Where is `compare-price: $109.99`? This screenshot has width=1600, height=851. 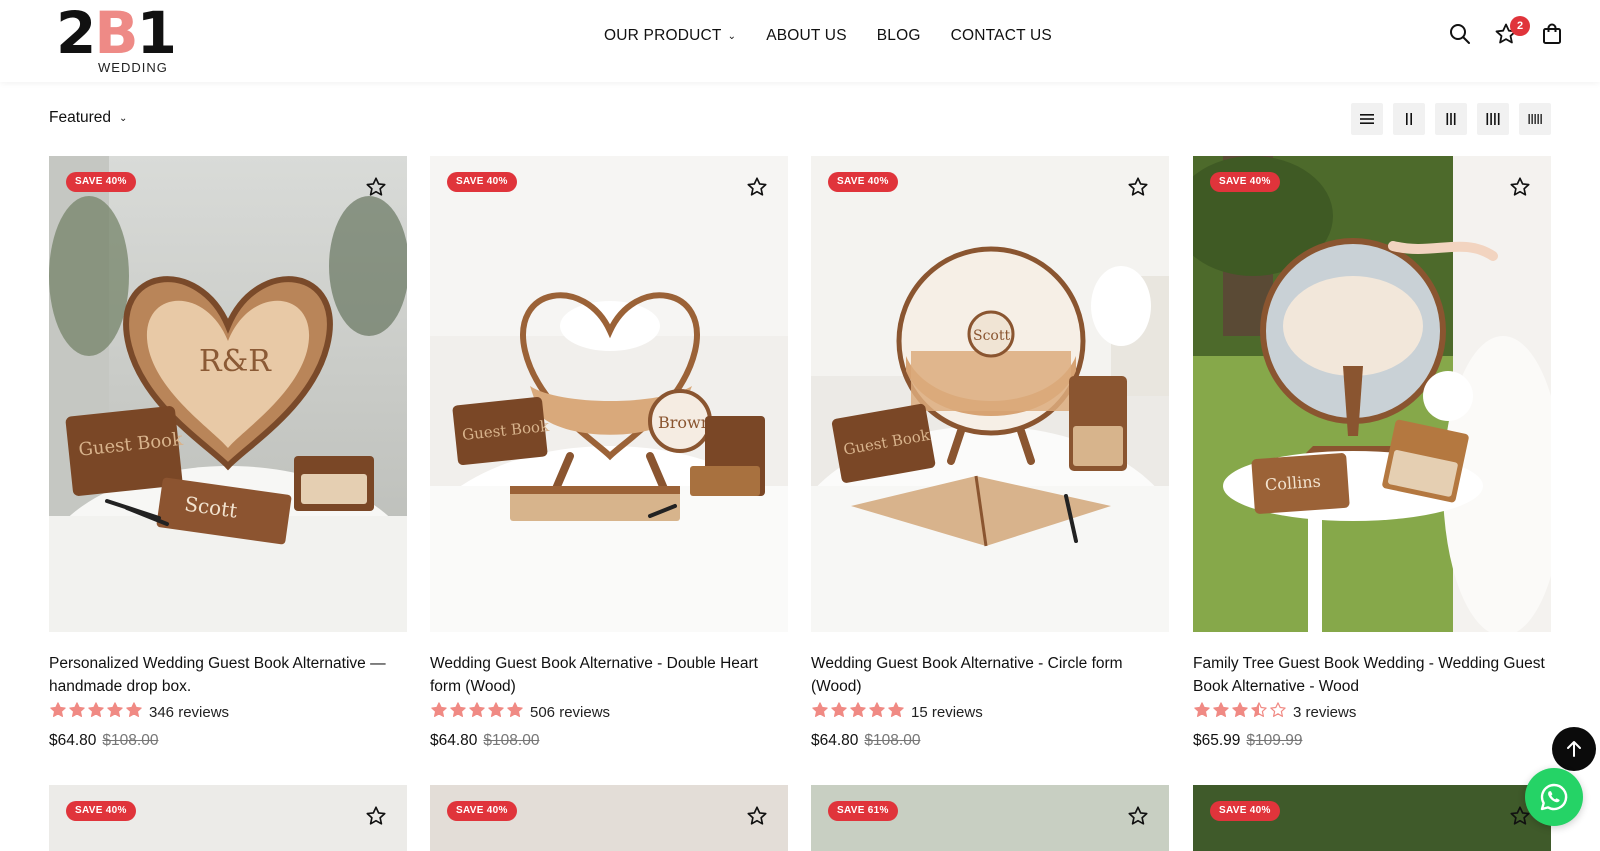 compare-price: $109.99 is located at coordinates (1274, 740).